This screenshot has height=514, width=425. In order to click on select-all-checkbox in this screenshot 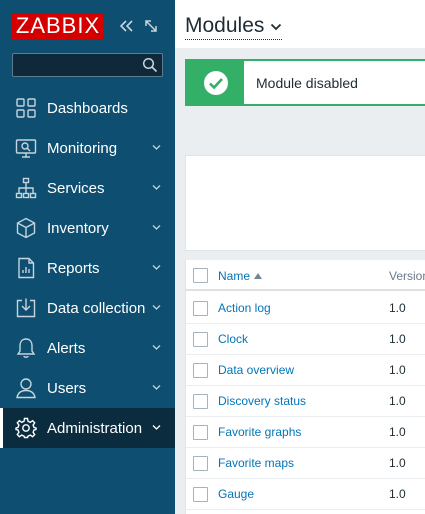, I will do `click(200, 275)`.